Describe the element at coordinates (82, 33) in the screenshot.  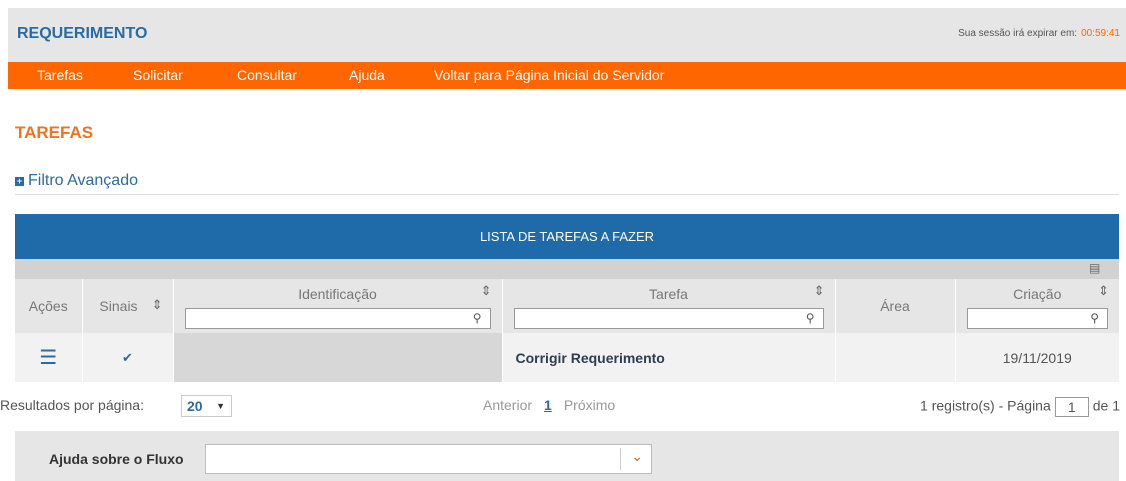
I see `app-title: REQUERIMENTO` at that location.